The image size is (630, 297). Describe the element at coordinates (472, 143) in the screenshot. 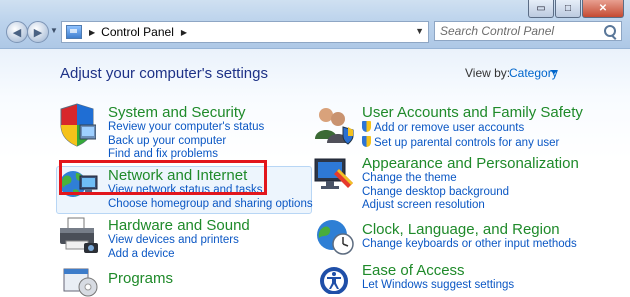

I see `link-parental-controls: Set up parental controls for any user` at that location.